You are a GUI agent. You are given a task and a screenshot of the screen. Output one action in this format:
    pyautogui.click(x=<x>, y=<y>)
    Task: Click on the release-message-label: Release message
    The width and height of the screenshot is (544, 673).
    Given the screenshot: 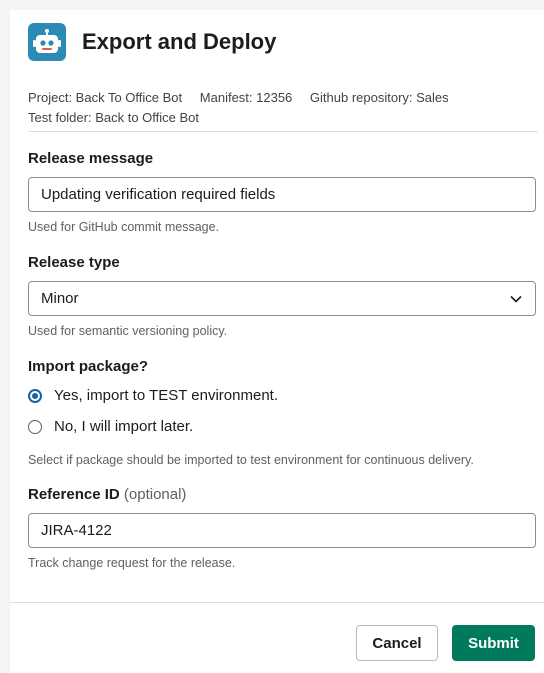 What is the action you would take?
    pyautogui.click(x=91, y=158)
    